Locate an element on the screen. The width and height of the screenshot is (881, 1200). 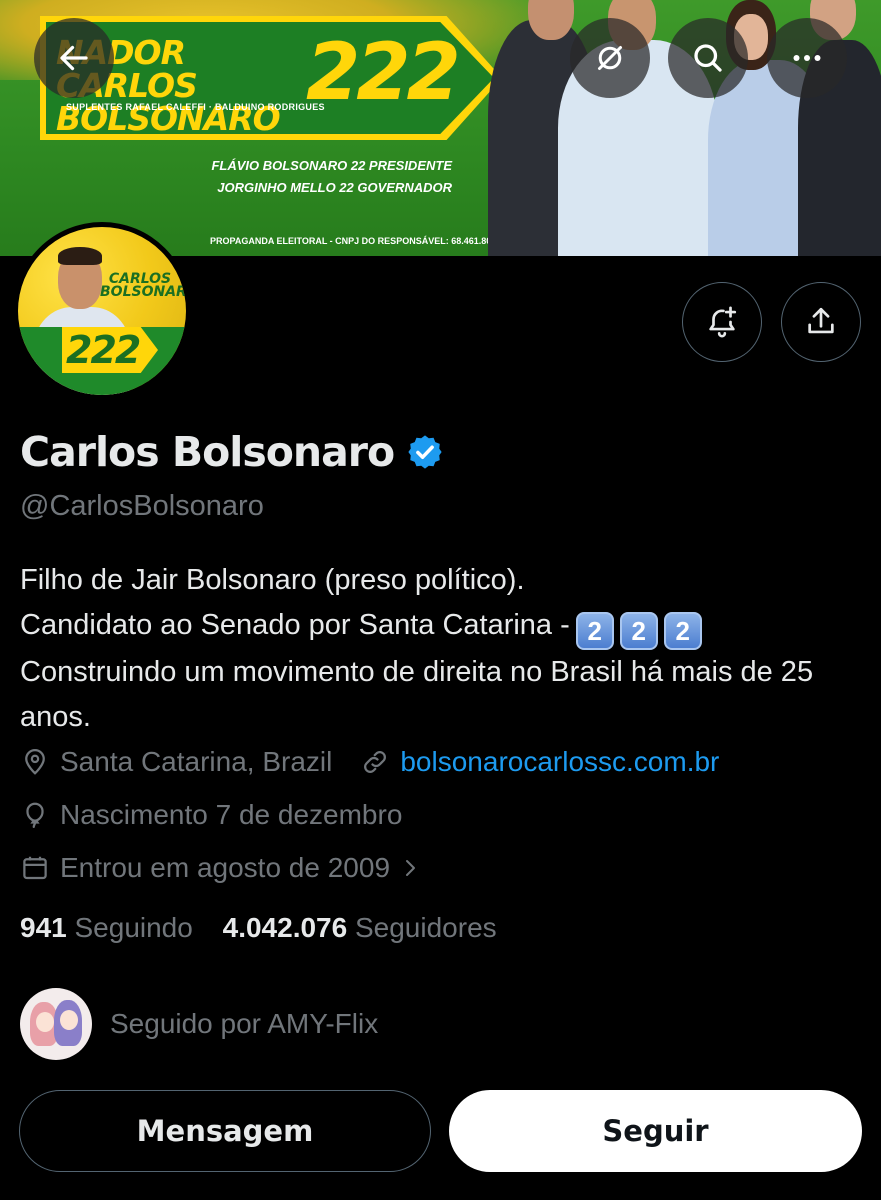
calendar-icon is located at coordinates (35, 868).